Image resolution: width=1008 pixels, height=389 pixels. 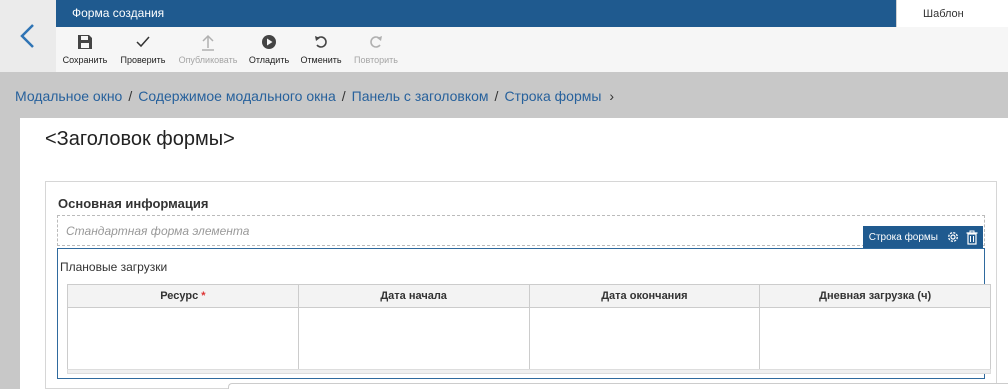 I want to click on play-circle-icon, so click(x=269, y=42).